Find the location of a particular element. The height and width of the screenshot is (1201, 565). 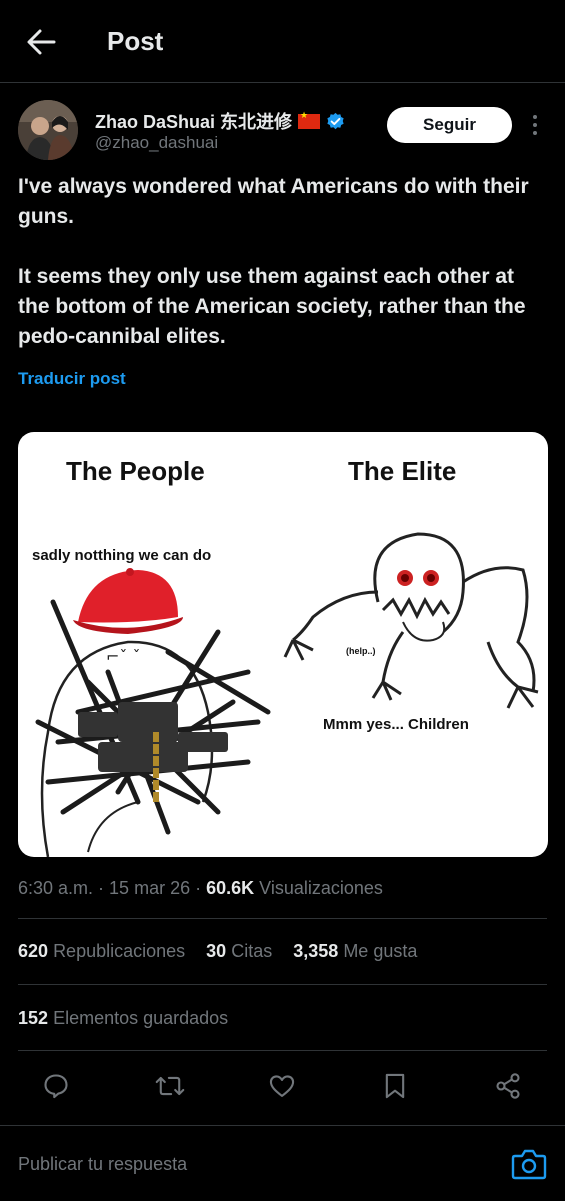

views-label: Visualizaciones is located at coordinates (321, 888).